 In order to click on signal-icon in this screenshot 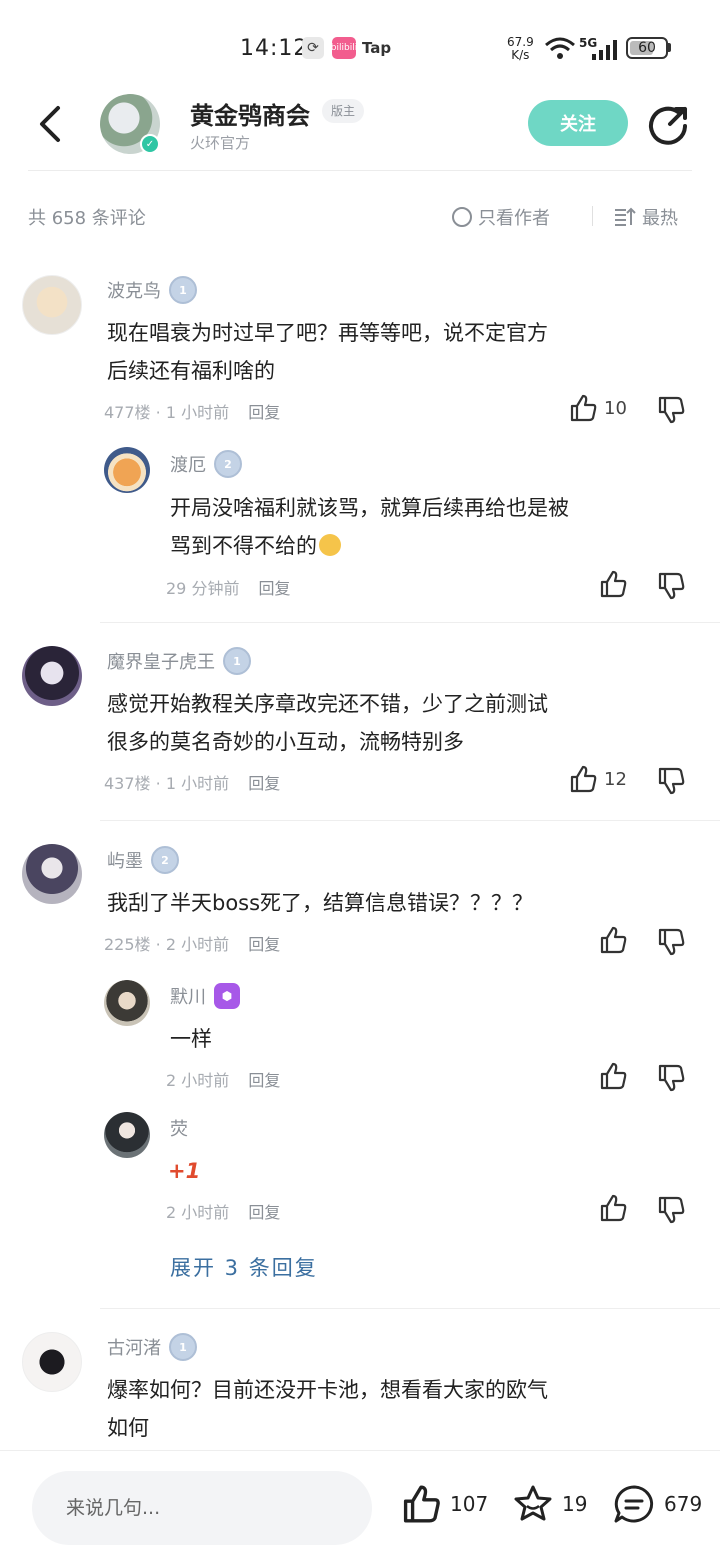, I will do `click(604, 50)`.